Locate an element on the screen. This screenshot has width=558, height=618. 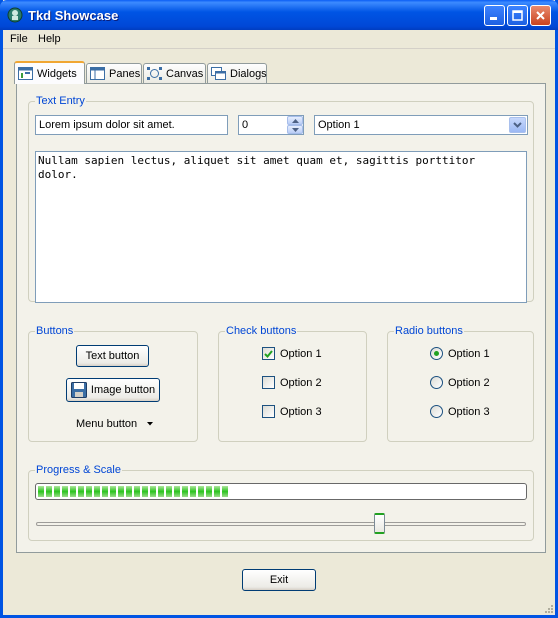
radio-label: Option 1 is located at coordinates (469, 353).